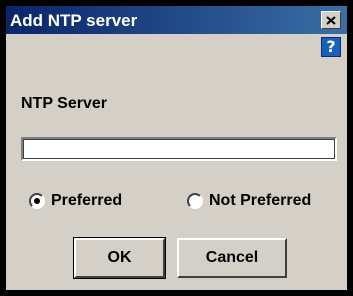 This screenshot has height=296, width=353. I want to click on ntp-server-input, so click(179, 149).